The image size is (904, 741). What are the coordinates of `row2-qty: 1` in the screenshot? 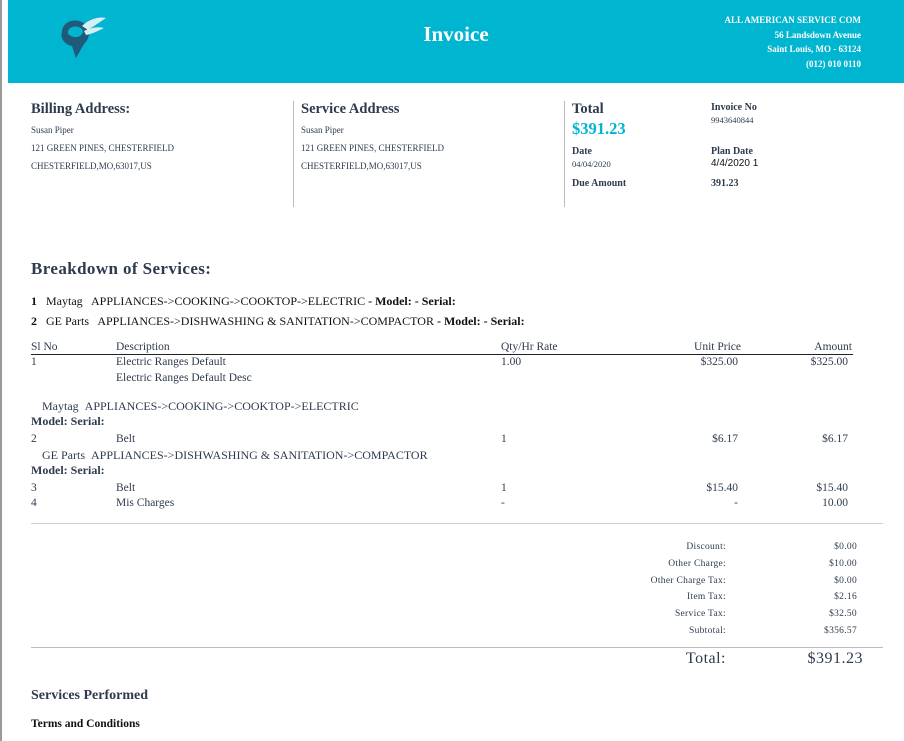 It's located at (504, 439).